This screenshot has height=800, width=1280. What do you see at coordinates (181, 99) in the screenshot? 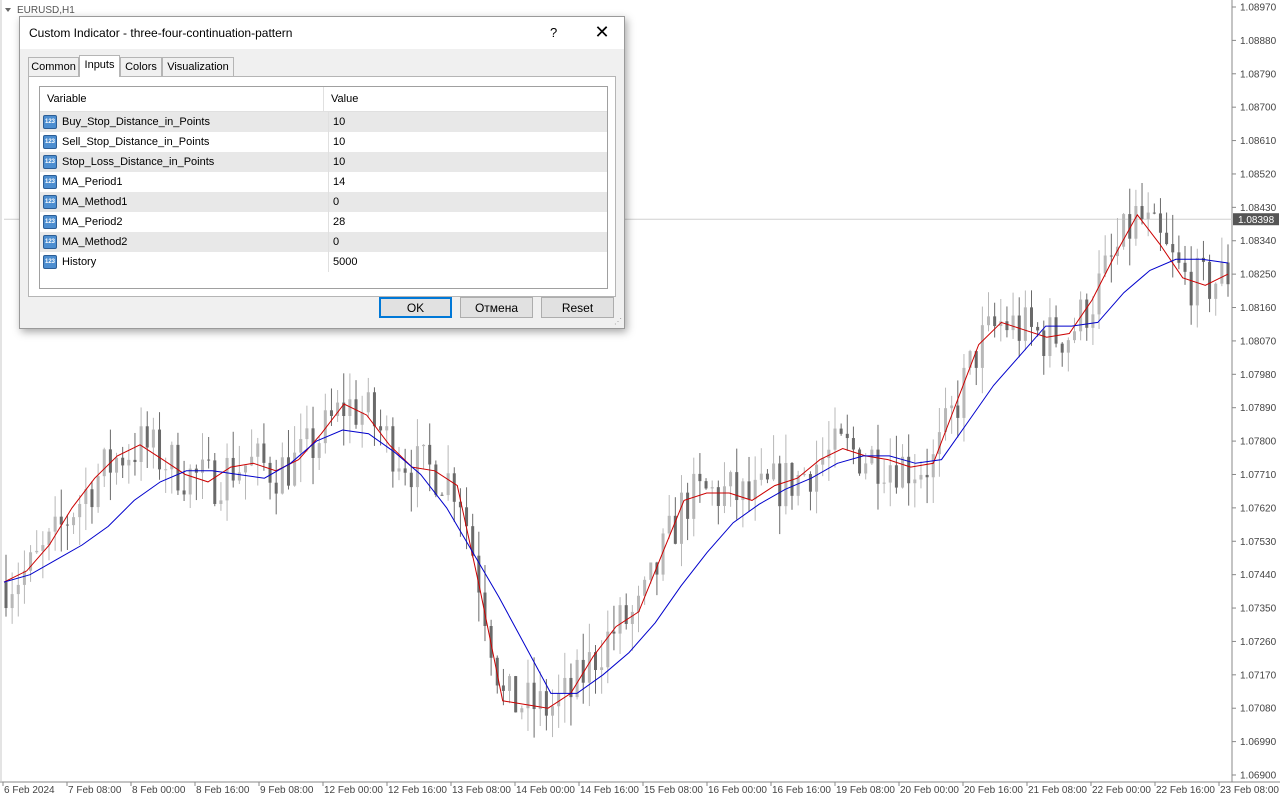
I see `column-header-variable: Variable` at bounding box center [181, 99].